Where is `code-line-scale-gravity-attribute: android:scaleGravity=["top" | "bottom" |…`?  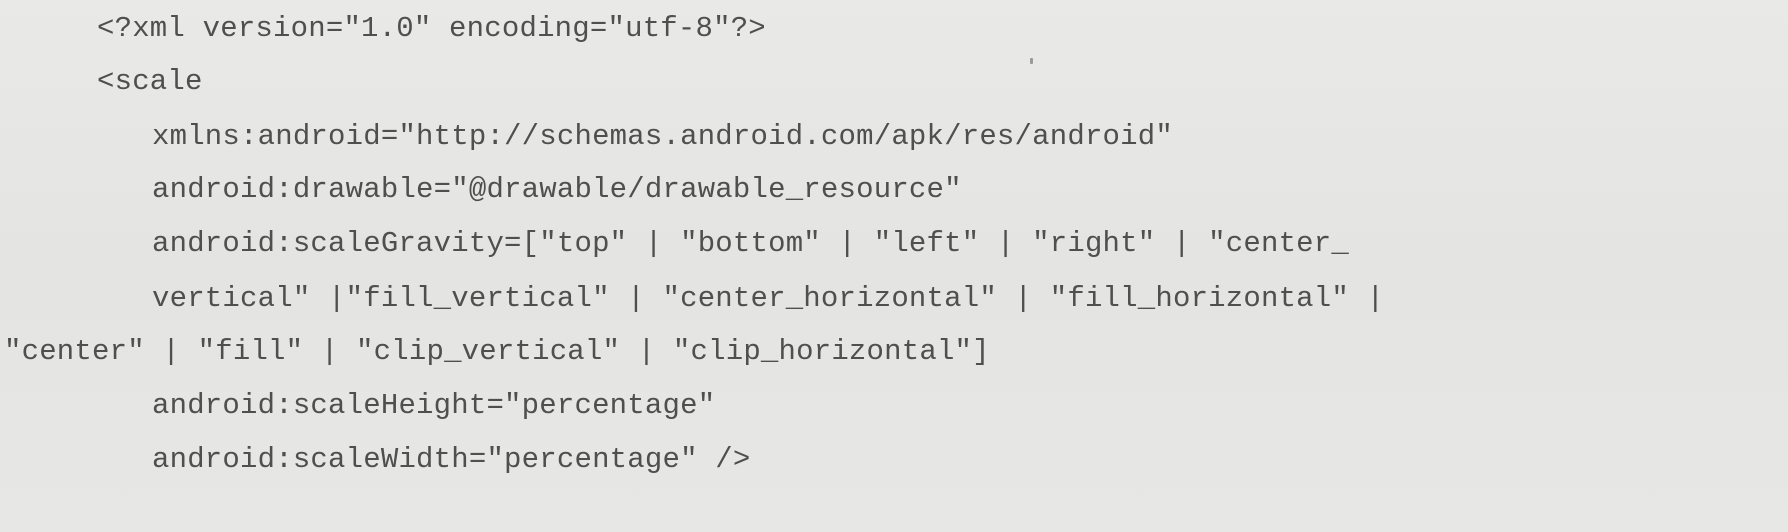 code-line-scale-gravity-attribute: android:scaleGravity=["top" | "bottom" |… is located at coordinates (750, 243).